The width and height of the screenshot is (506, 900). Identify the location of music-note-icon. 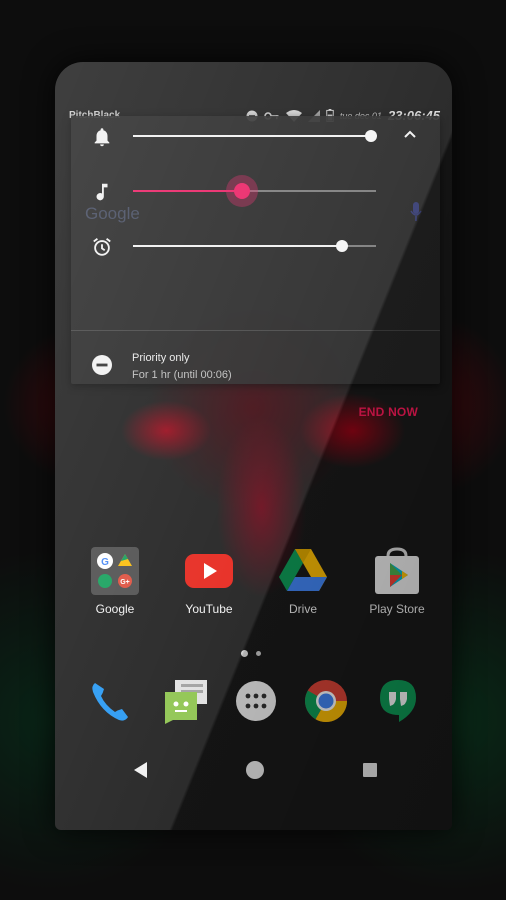
(102, 192).